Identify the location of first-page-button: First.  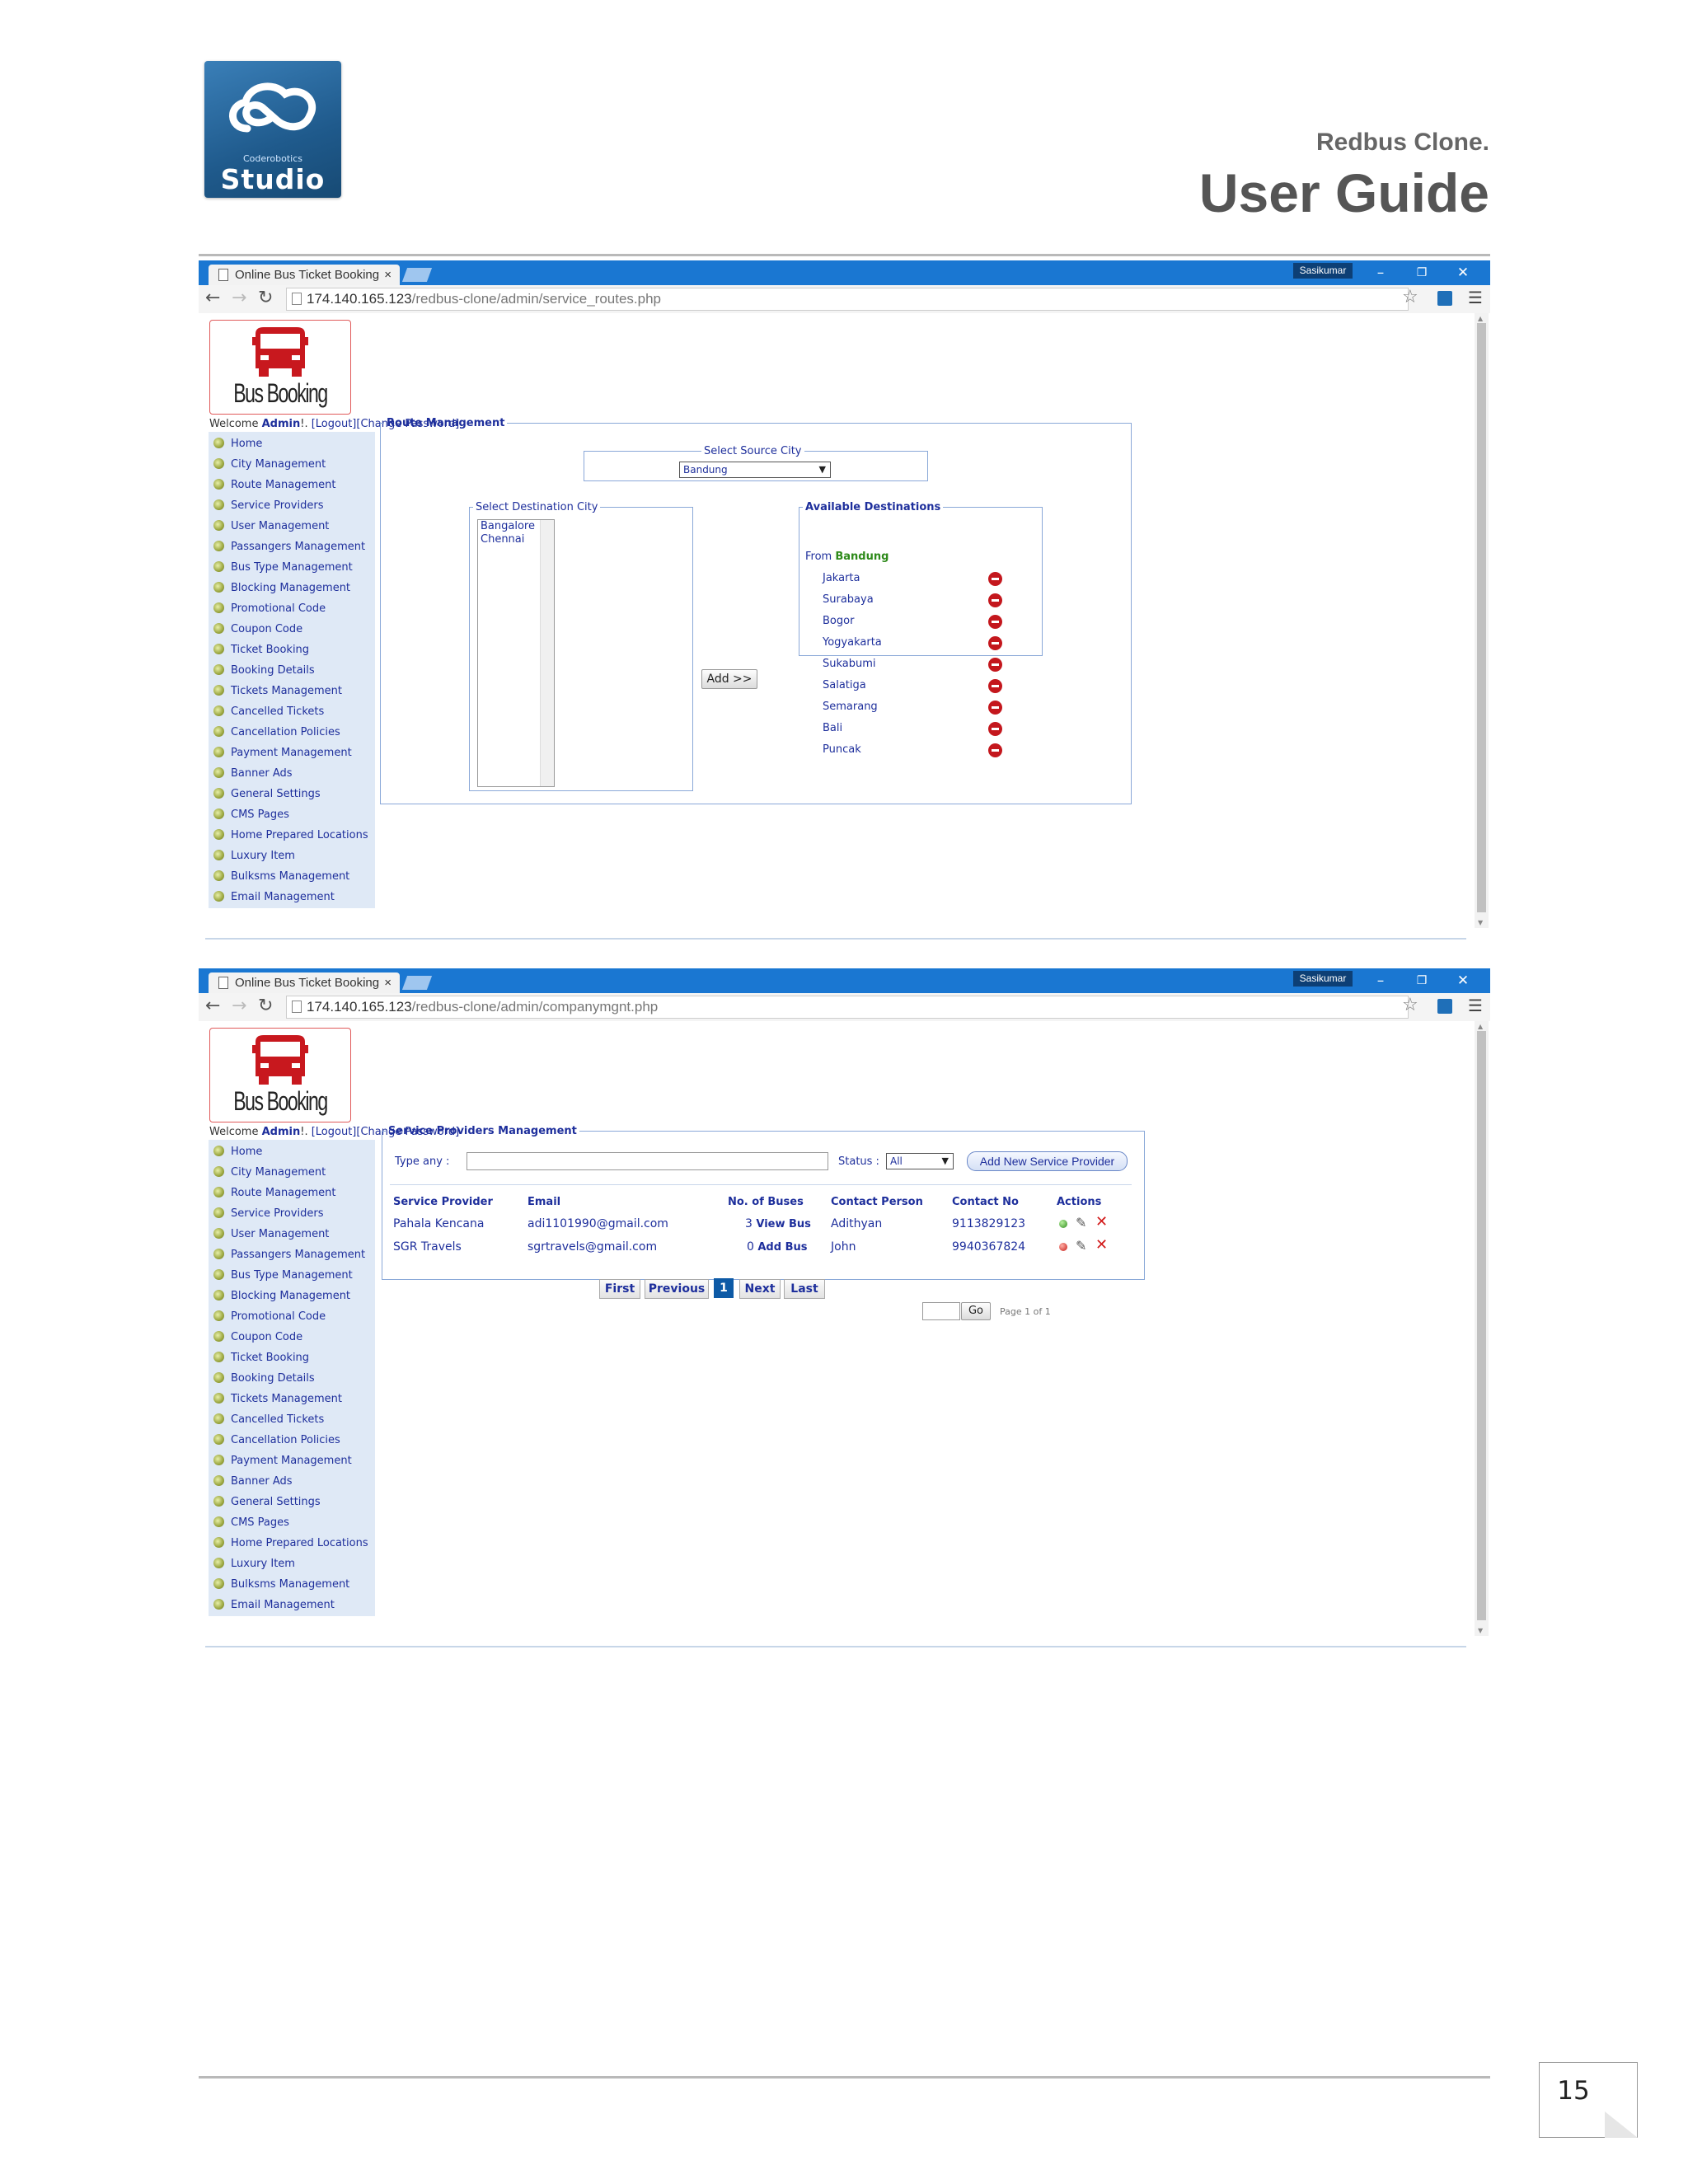
(619, 1289).